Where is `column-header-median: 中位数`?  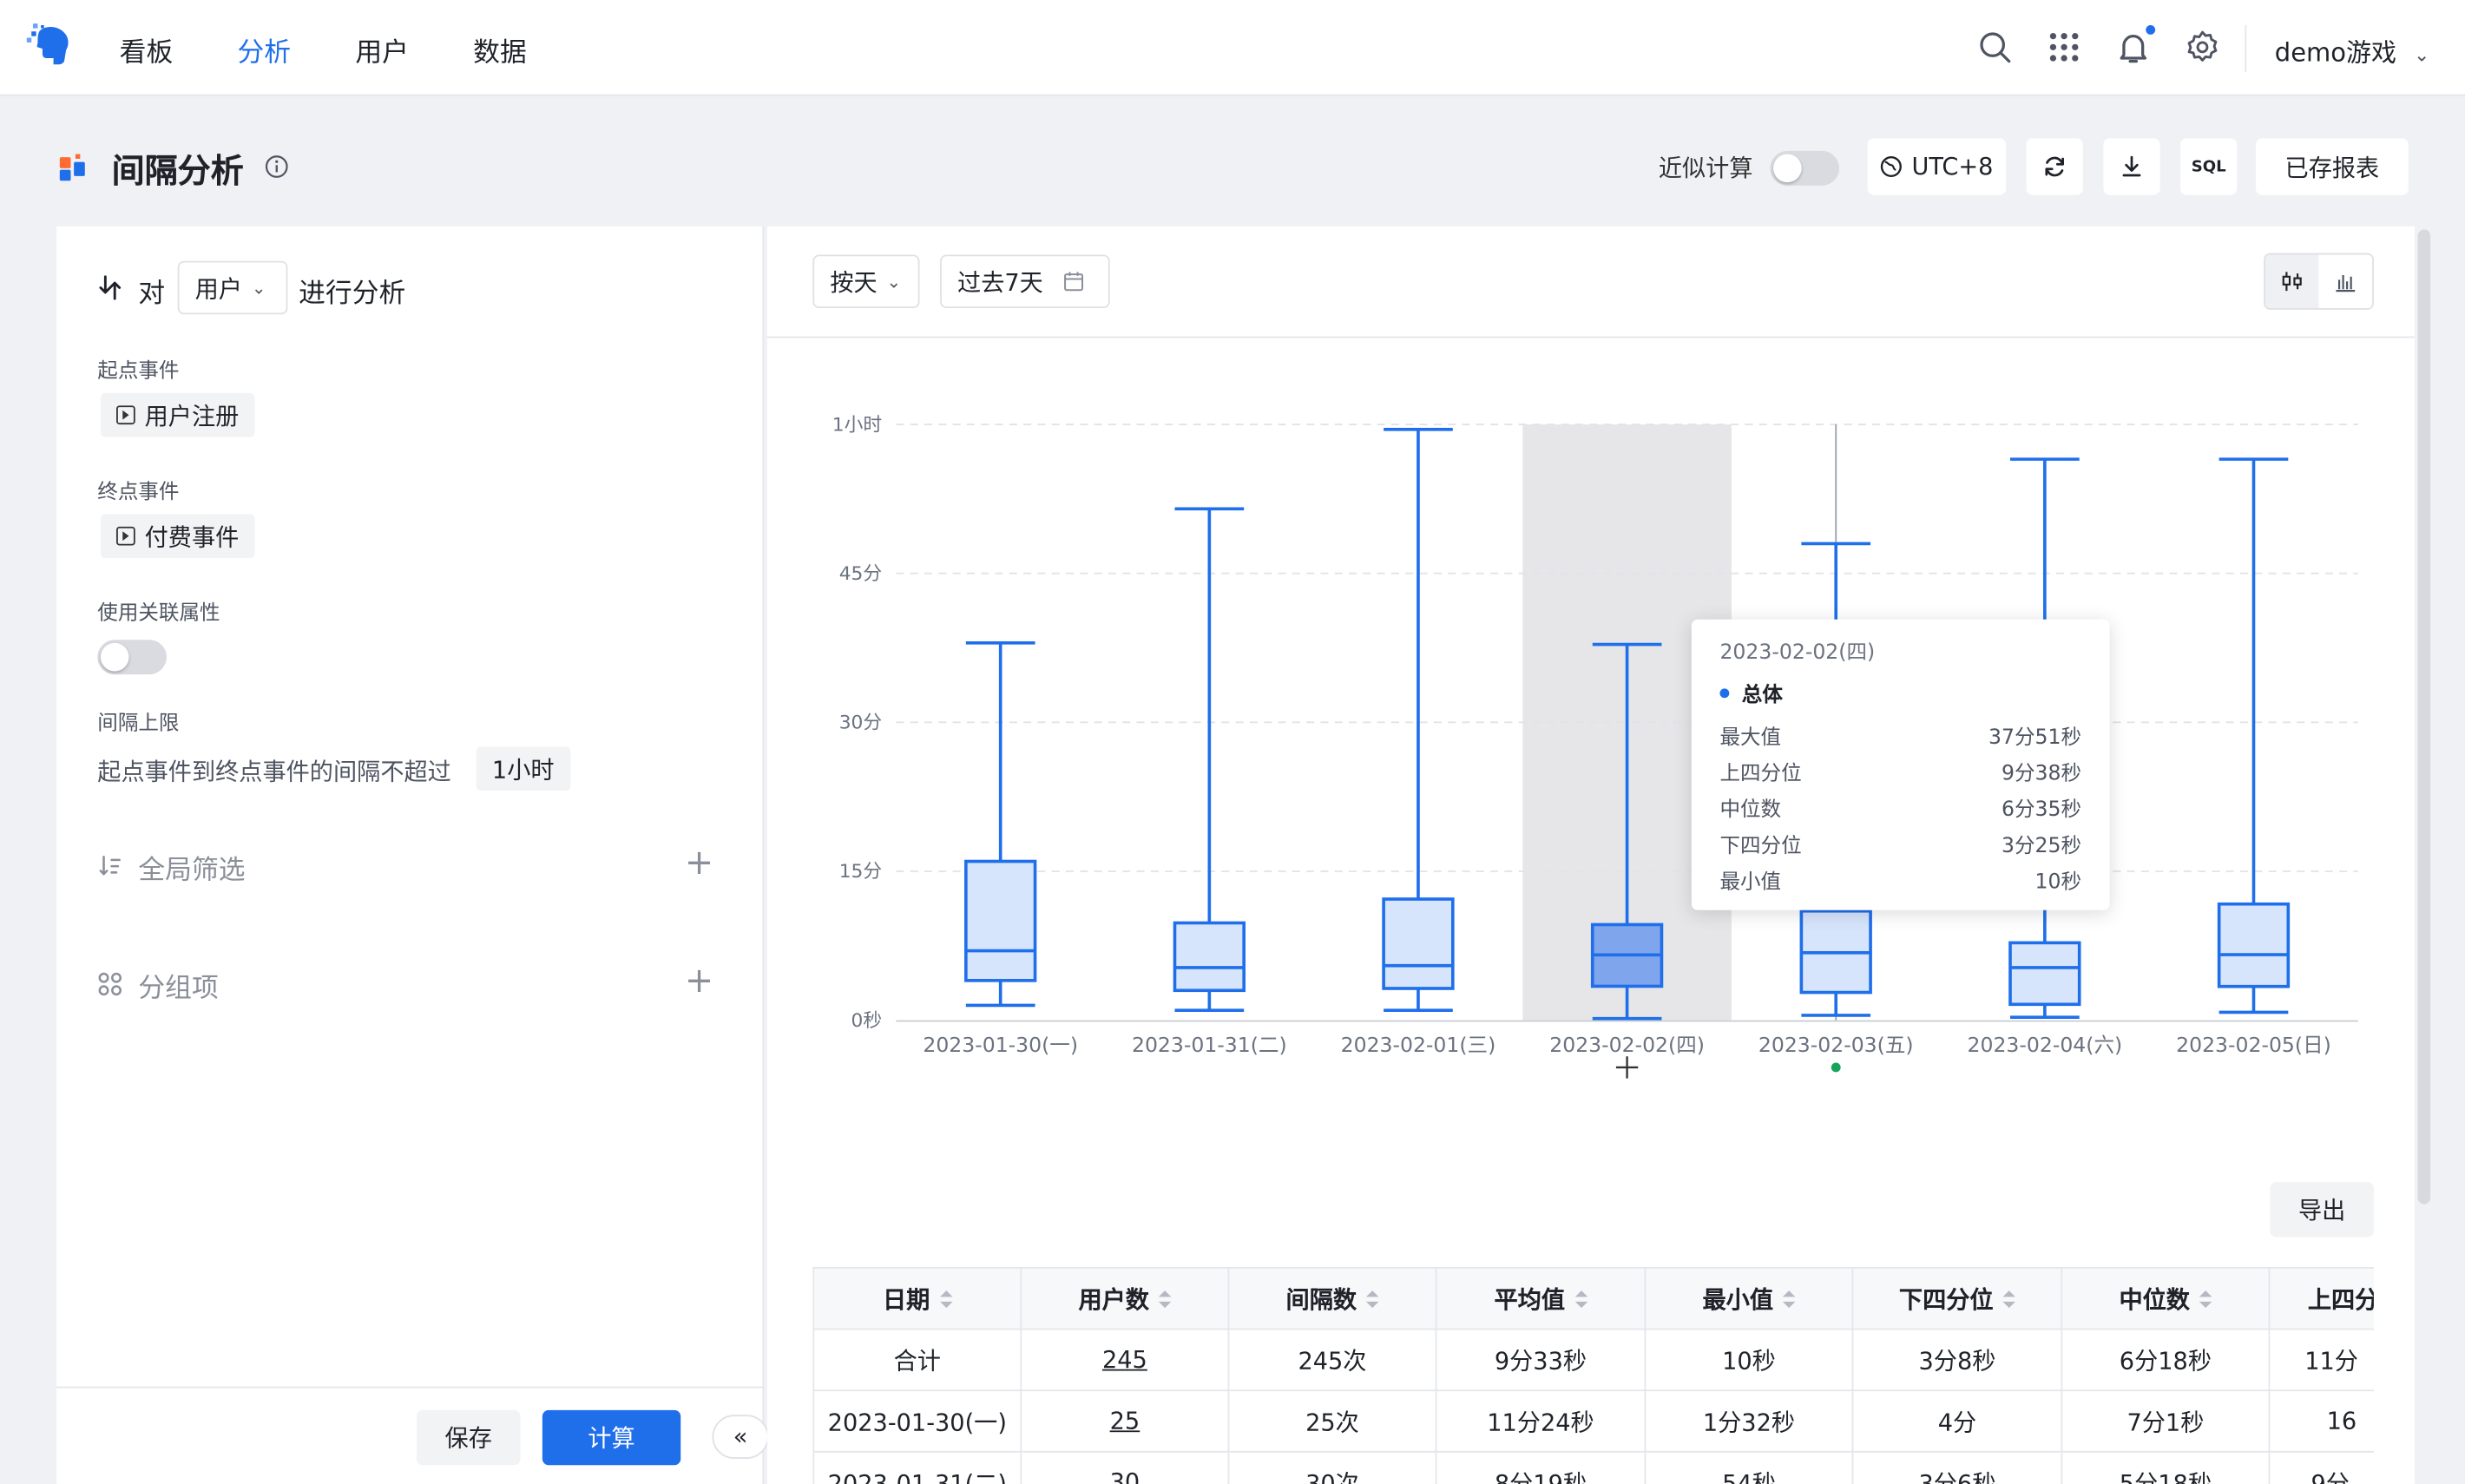 column-header-median: 中位数 is located at coordinates (2166, 1298).